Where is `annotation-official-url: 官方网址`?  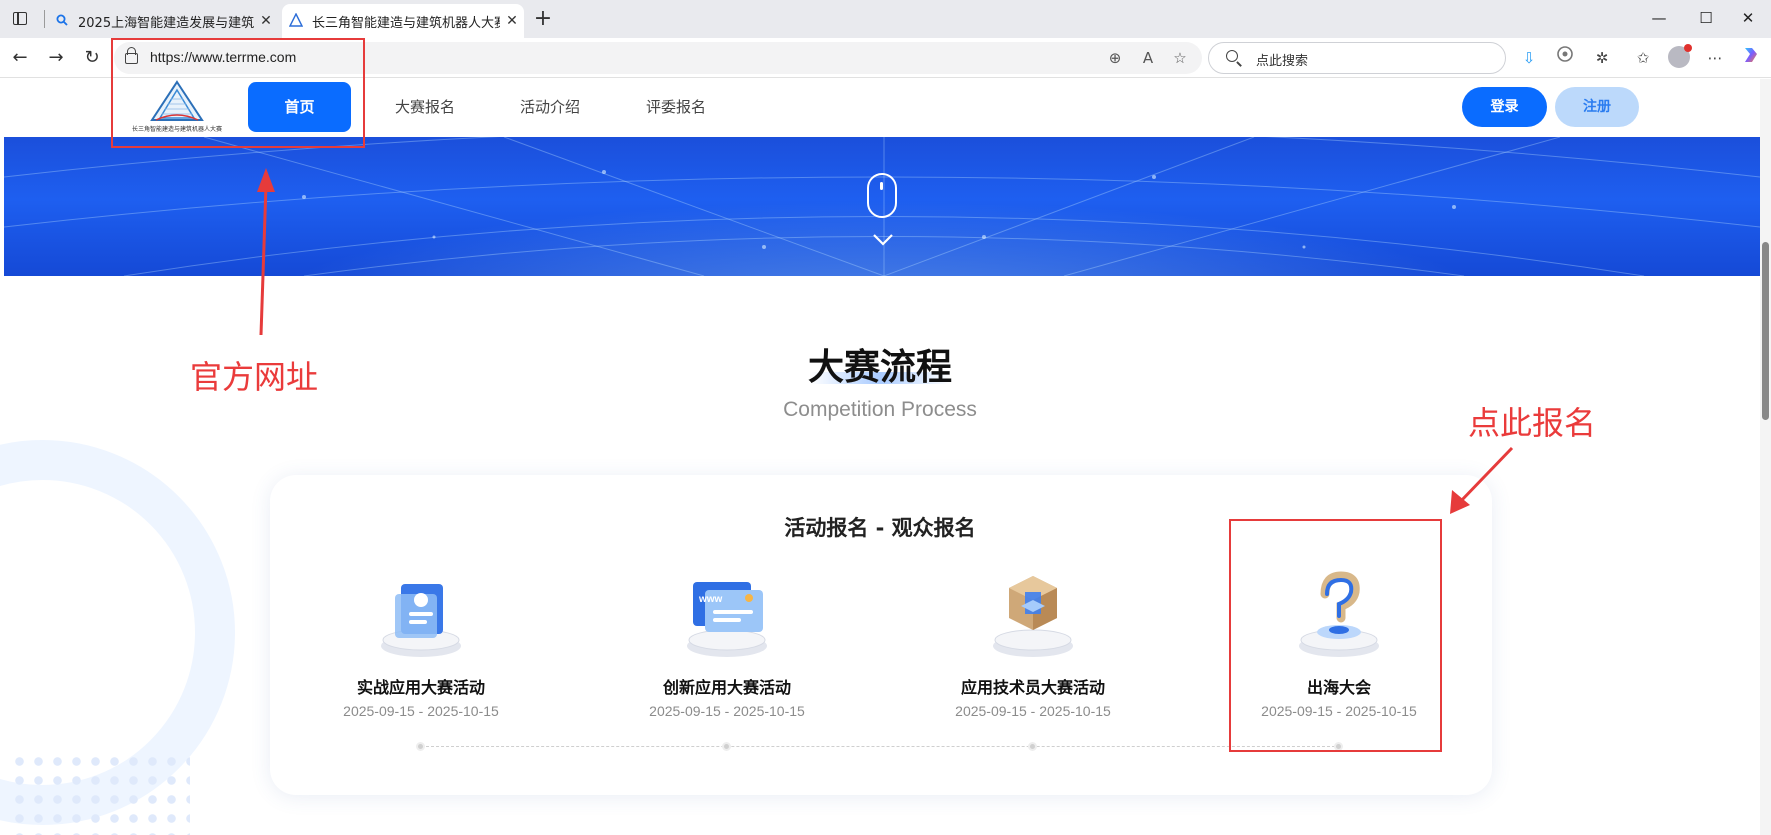 annotation-official-url: 官方网址 is located at coordinates (254, 377).